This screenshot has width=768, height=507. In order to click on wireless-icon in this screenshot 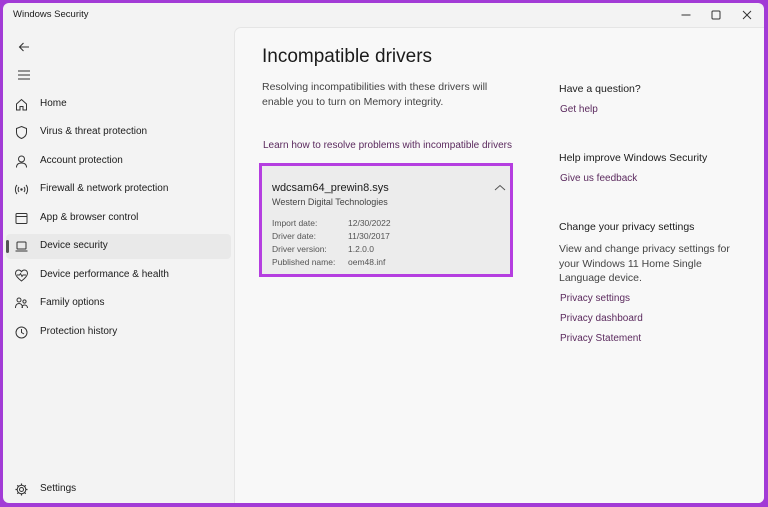, I will do `click(21, 189)`.